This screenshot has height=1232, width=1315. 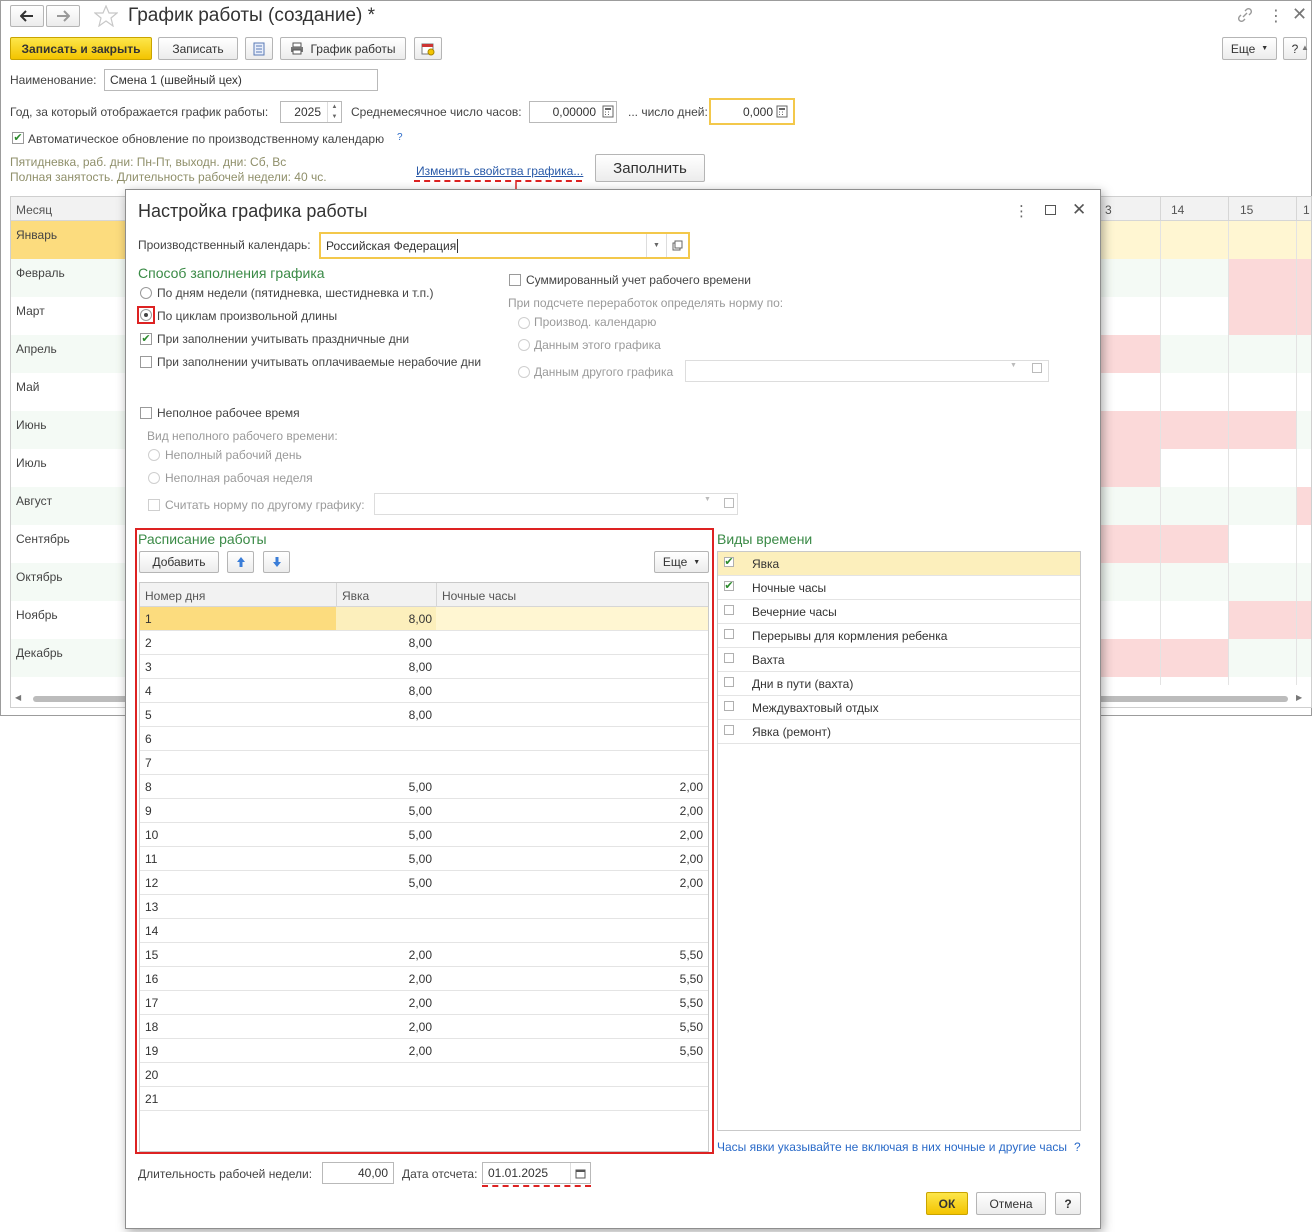 I want to click on auto-update-checkbox: ✔, so click(x=18, y=138).